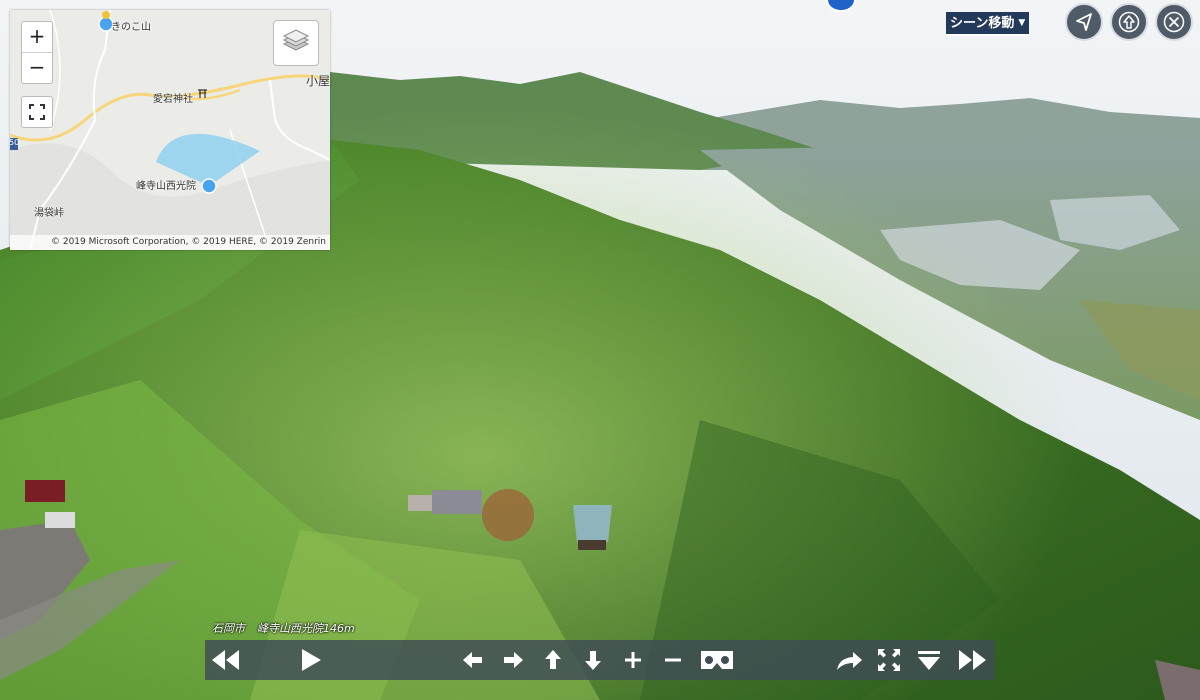 The width and height of the screenshot is (1200, 700). Describe the element at coordinates (49, 213) in the screenshot. I see `map-label-yutaitoge: 湯袋峠` at that location.